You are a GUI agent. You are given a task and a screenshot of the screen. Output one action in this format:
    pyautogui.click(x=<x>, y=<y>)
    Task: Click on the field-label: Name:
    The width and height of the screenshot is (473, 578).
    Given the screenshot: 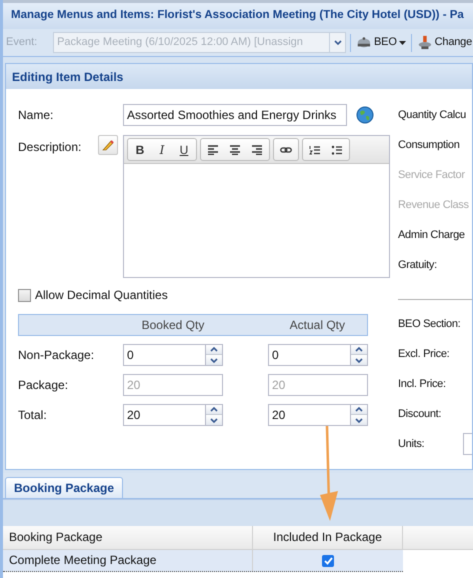 What is the action you would take?
    pyautogui.click(x=36, y=115)
    